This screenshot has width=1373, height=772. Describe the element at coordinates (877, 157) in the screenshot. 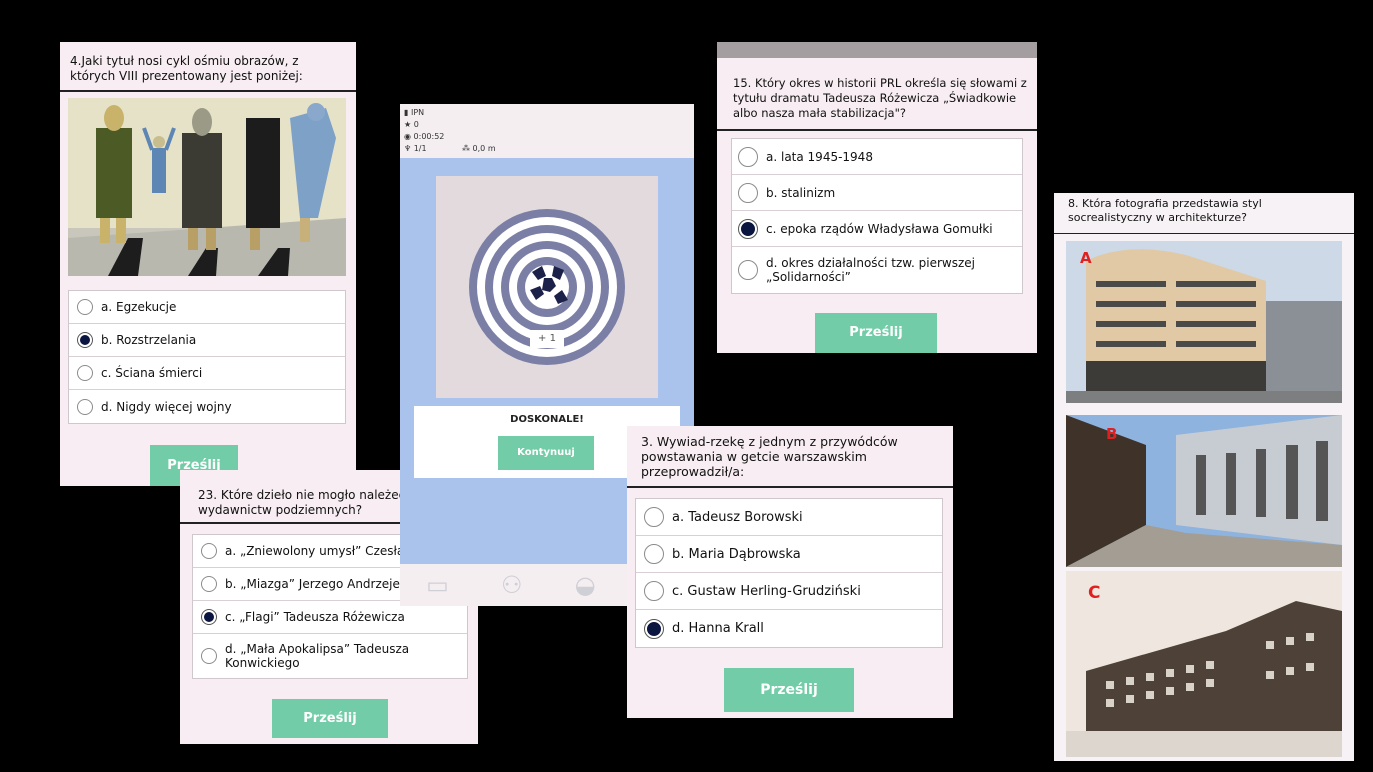

I see `answer-option-a: a. lata 1945-1948` at that location.